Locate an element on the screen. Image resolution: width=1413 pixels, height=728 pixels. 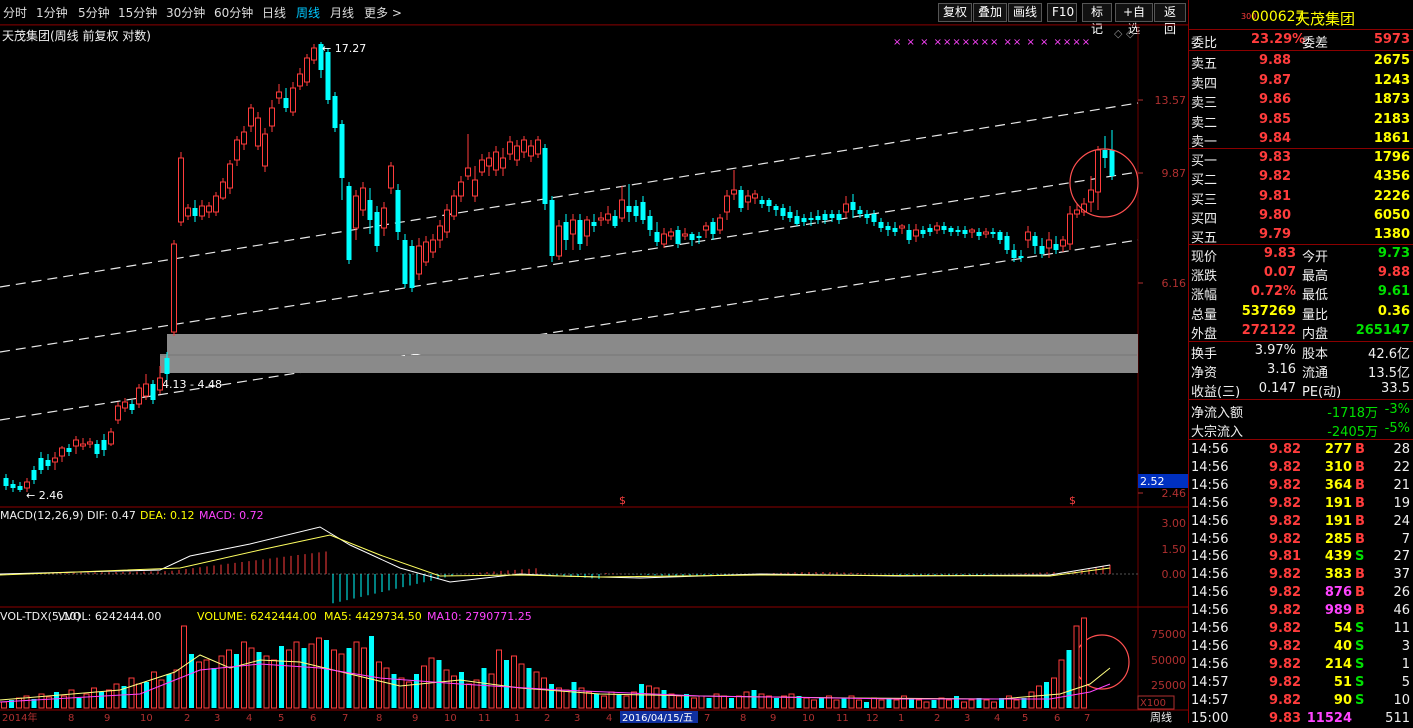
flow-row: 大宗流入 -2405万 -5% is located at coordinates (1300, 430).